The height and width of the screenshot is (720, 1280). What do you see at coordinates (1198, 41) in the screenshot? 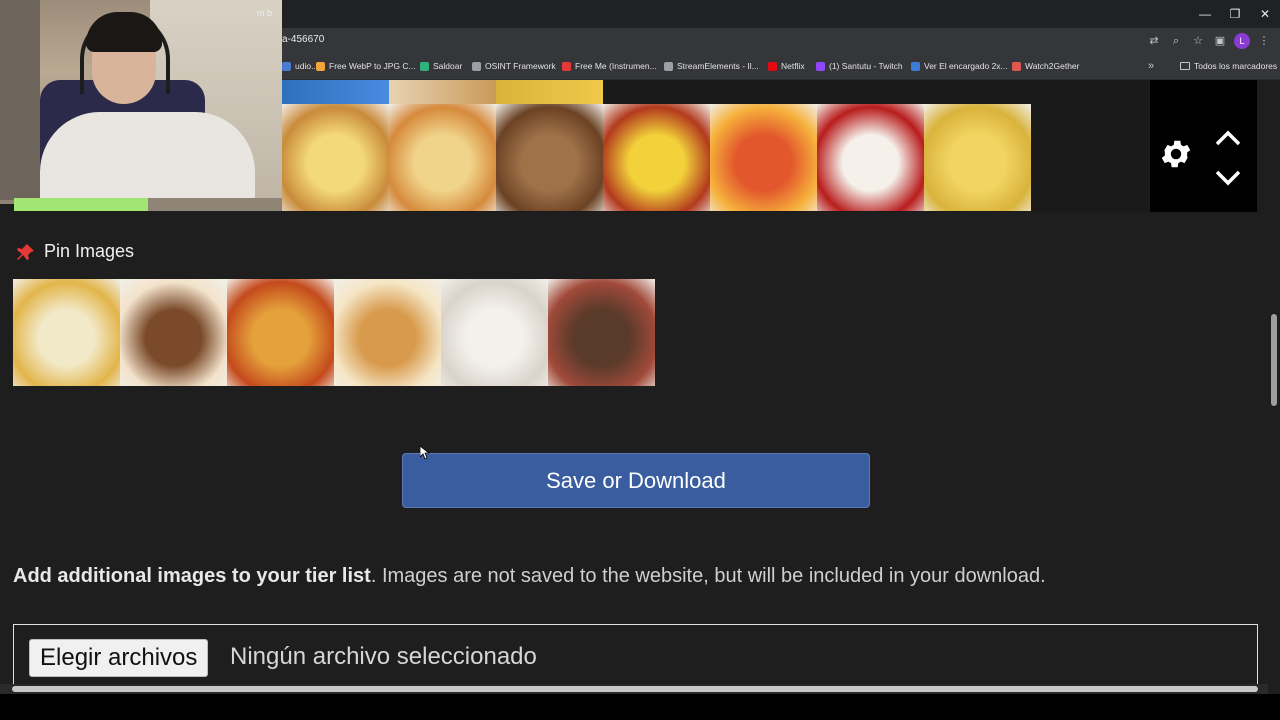
I see `bookmark-star-icon: ☆` at bounding box center [1198, 41].